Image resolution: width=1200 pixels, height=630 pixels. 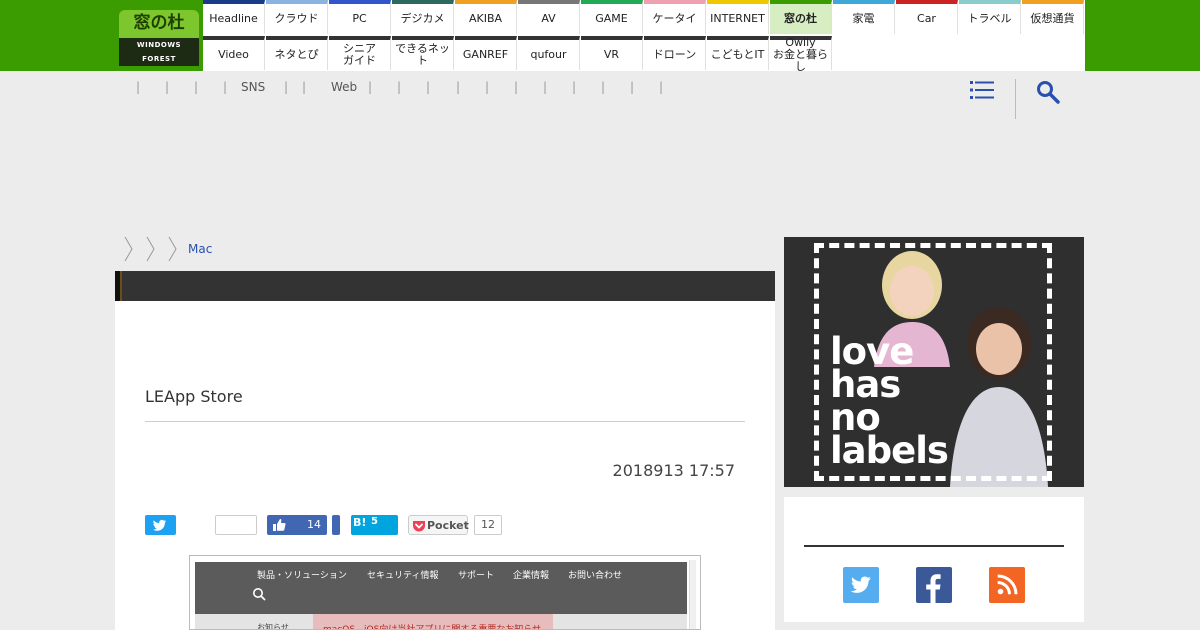 What do you see at coordinates (549, 17) in the screenshot?
I see `nav-tab: AV` at bounding box center [549, 17].